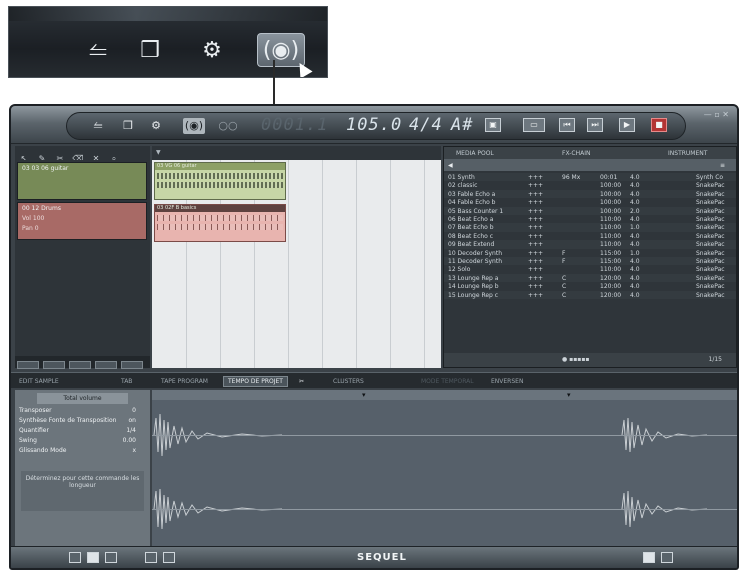 The width and height of the screenshot is (746, 573). I want to click on tab-media-pool: MEDIA POOL, so click(475, 153).